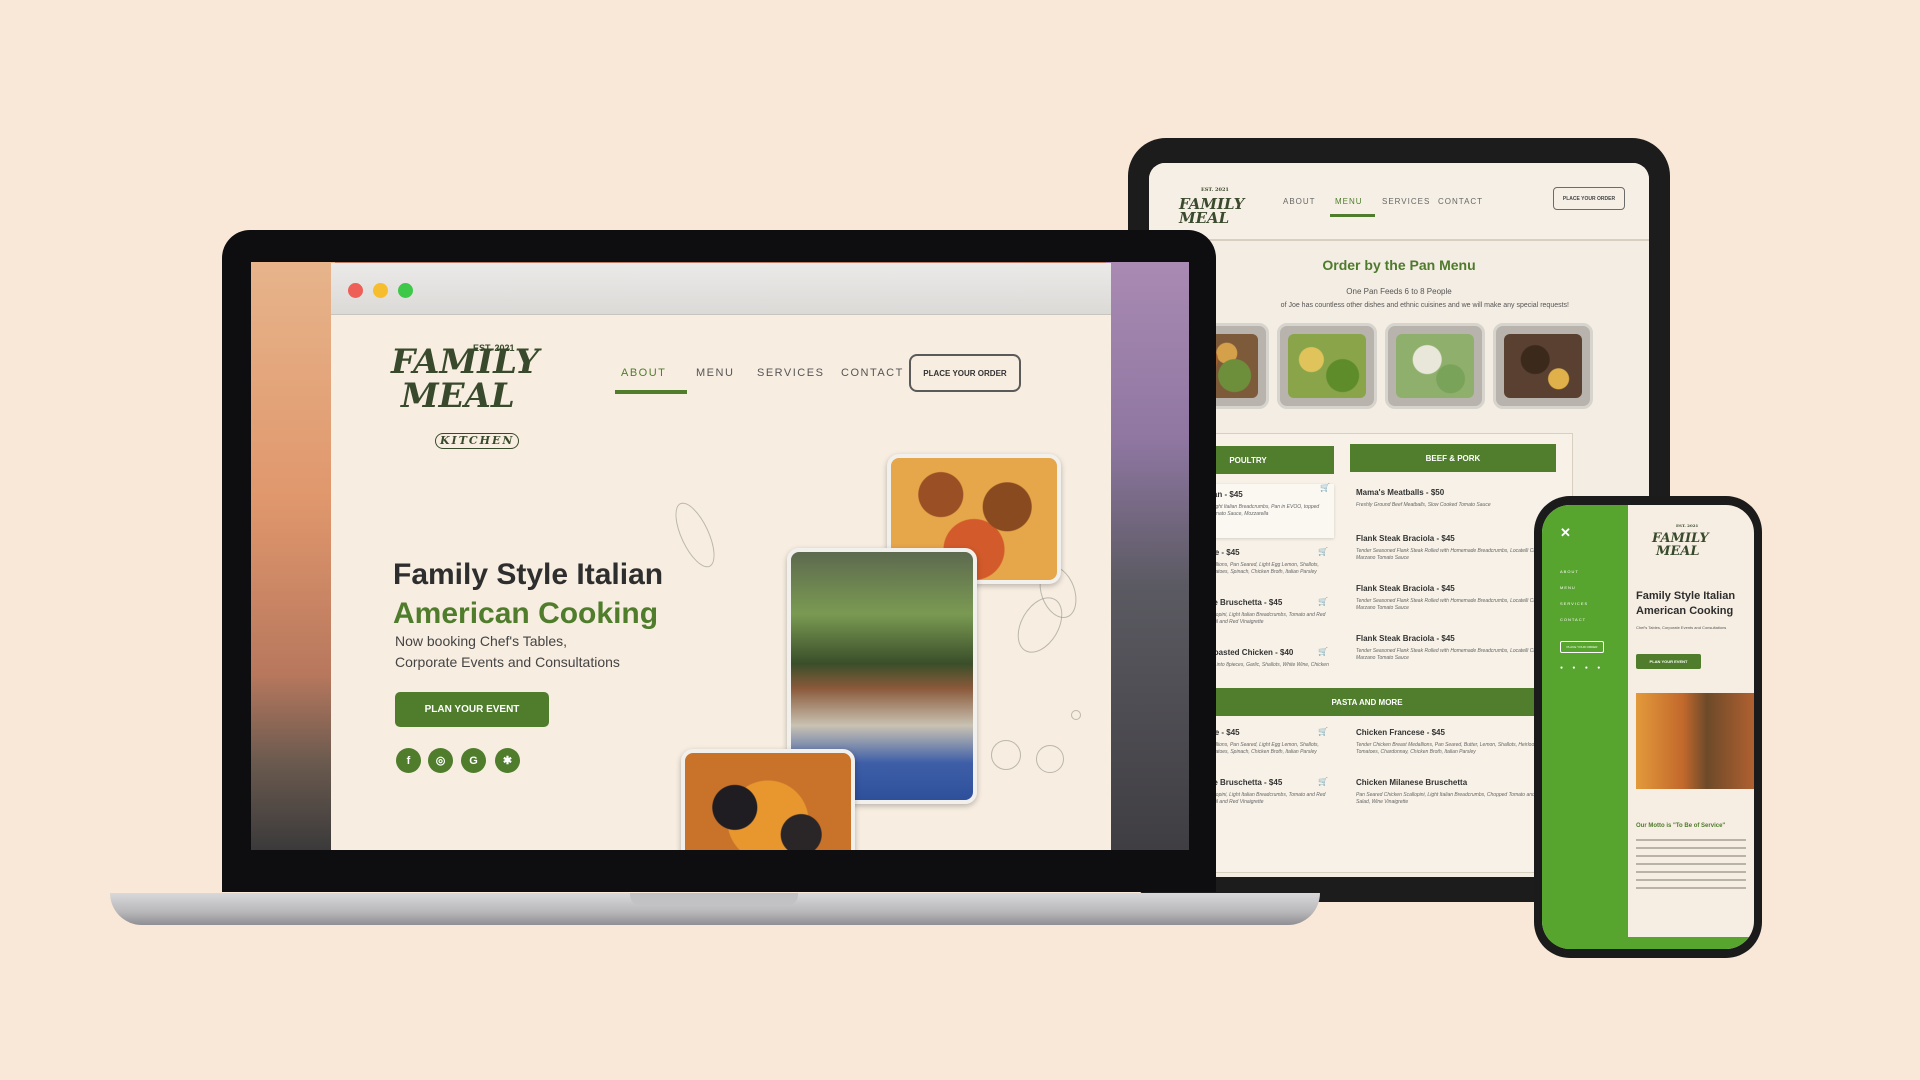  I want to click on tablet-nav-services: SERVICES, so click(1406, 201).